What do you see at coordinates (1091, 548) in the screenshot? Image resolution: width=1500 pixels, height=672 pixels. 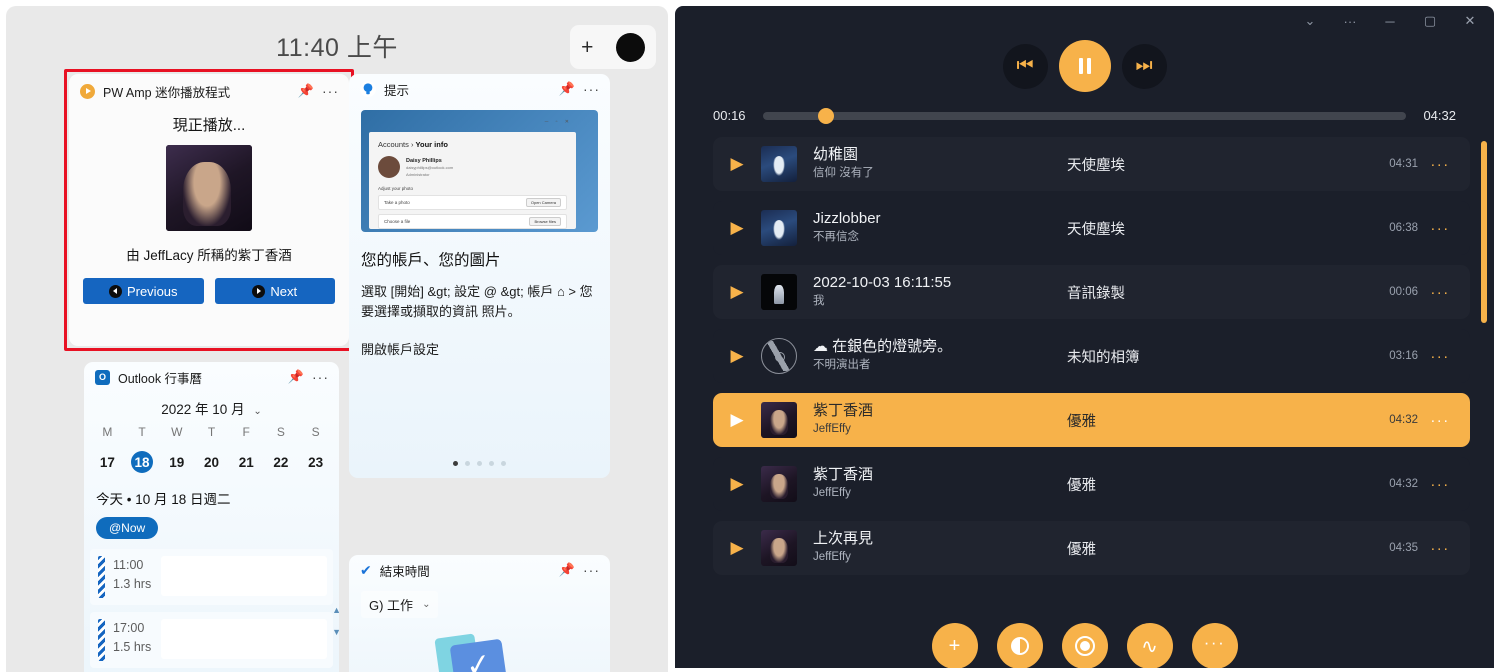 I see `track-row: ▶ 上次再見 JeffEffy 優雅 04:35 ···` at bounding box center [1091, 548].